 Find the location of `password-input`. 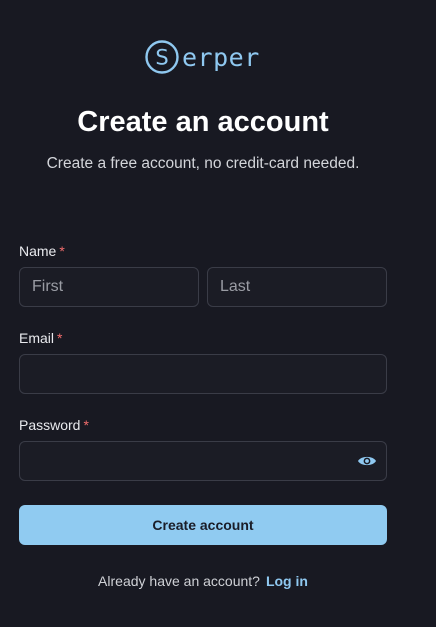

password-input is located at coordinates (203, 461).